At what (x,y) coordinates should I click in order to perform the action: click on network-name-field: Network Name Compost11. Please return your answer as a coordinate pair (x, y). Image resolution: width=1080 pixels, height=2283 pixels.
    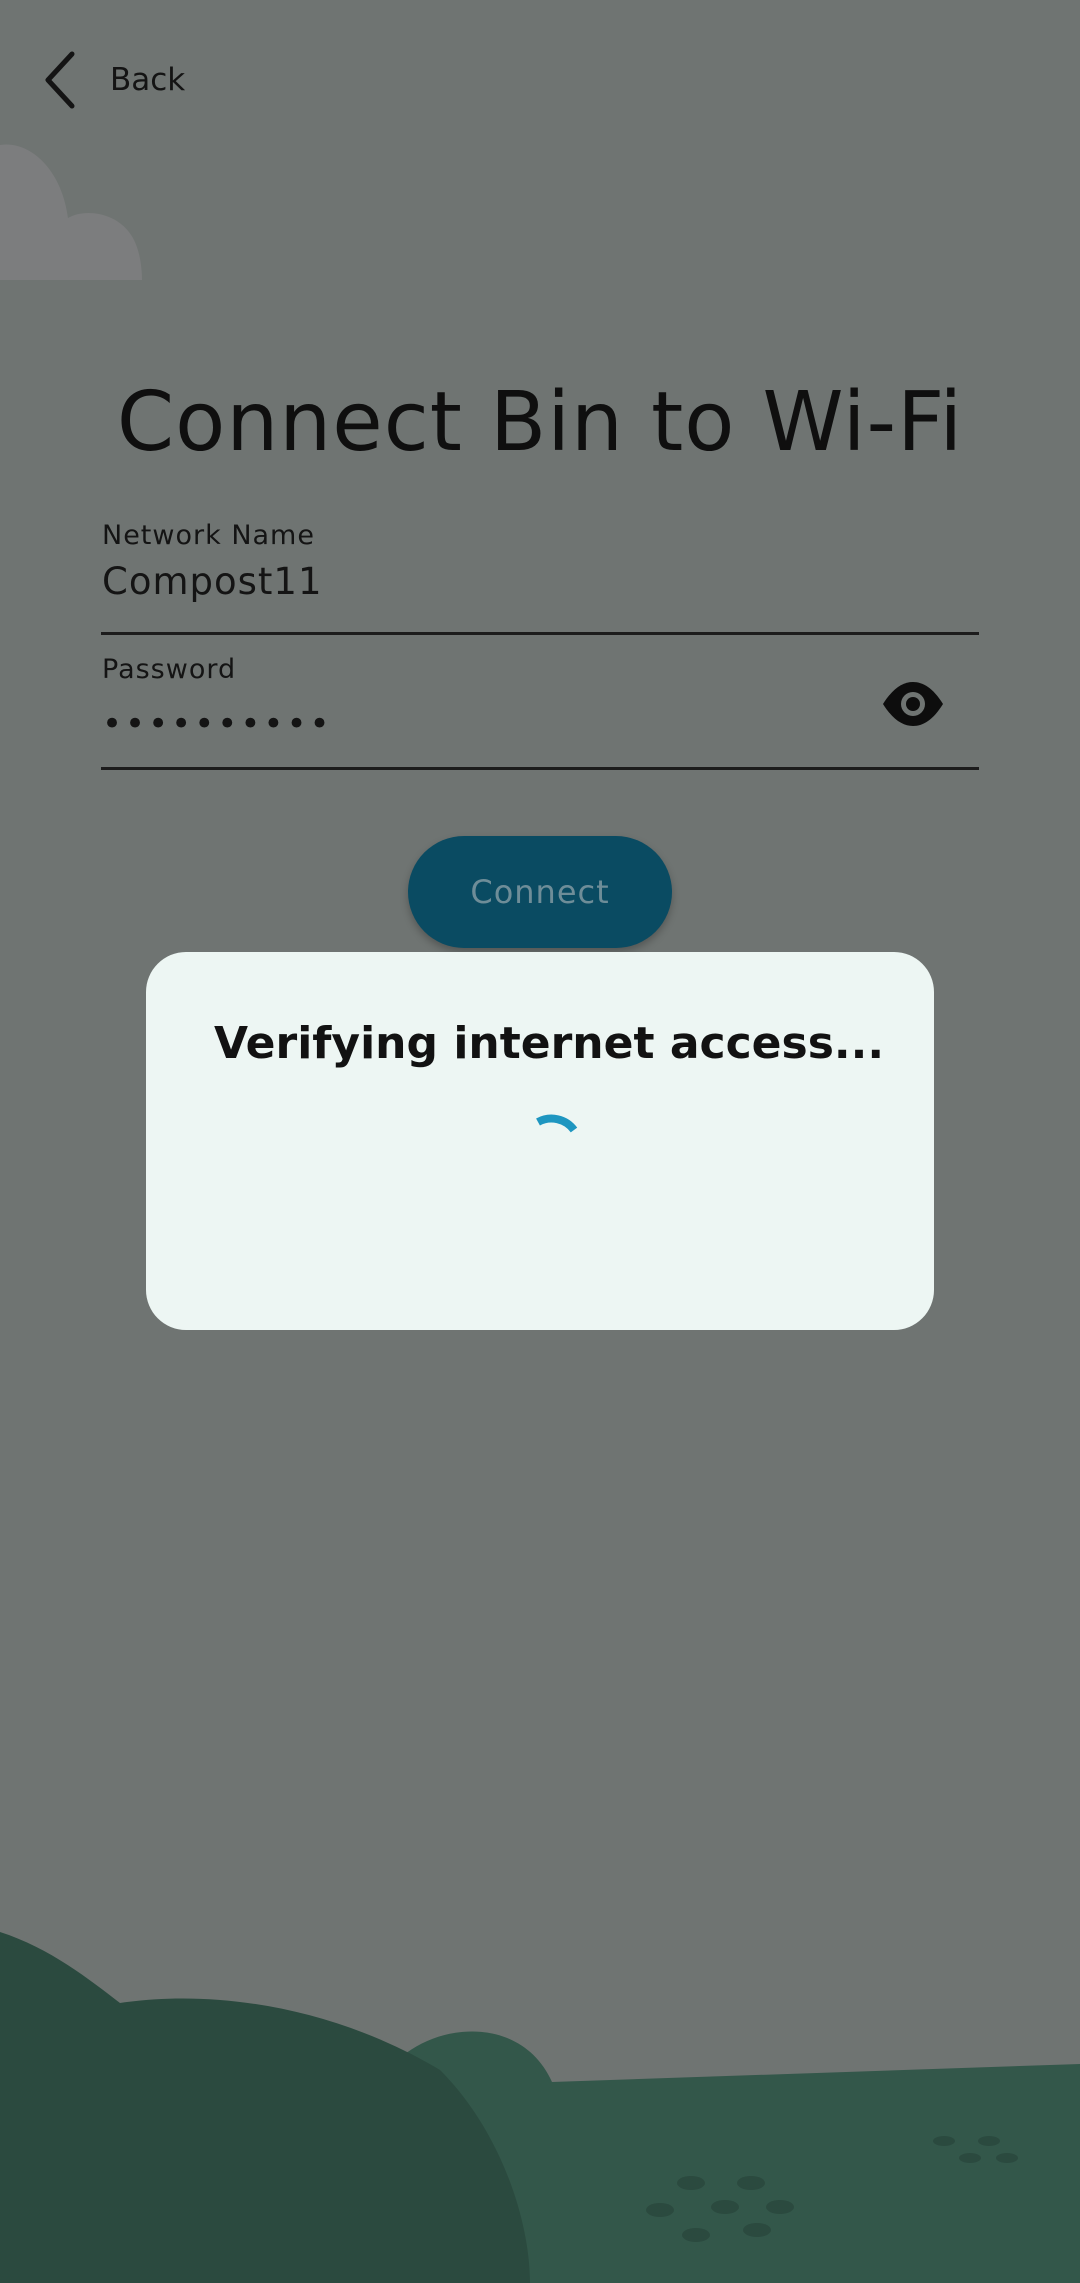
    Looking at the image, I should click on (540, 576).